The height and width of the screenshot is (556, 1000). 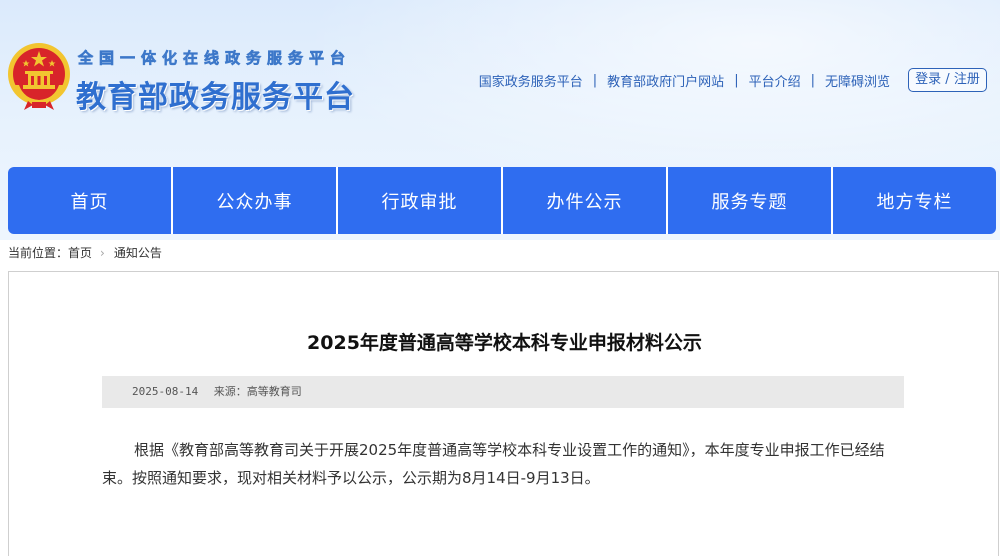 I want to click on platform-title: 教育部政务服务平台, so click(x=215, y=97).